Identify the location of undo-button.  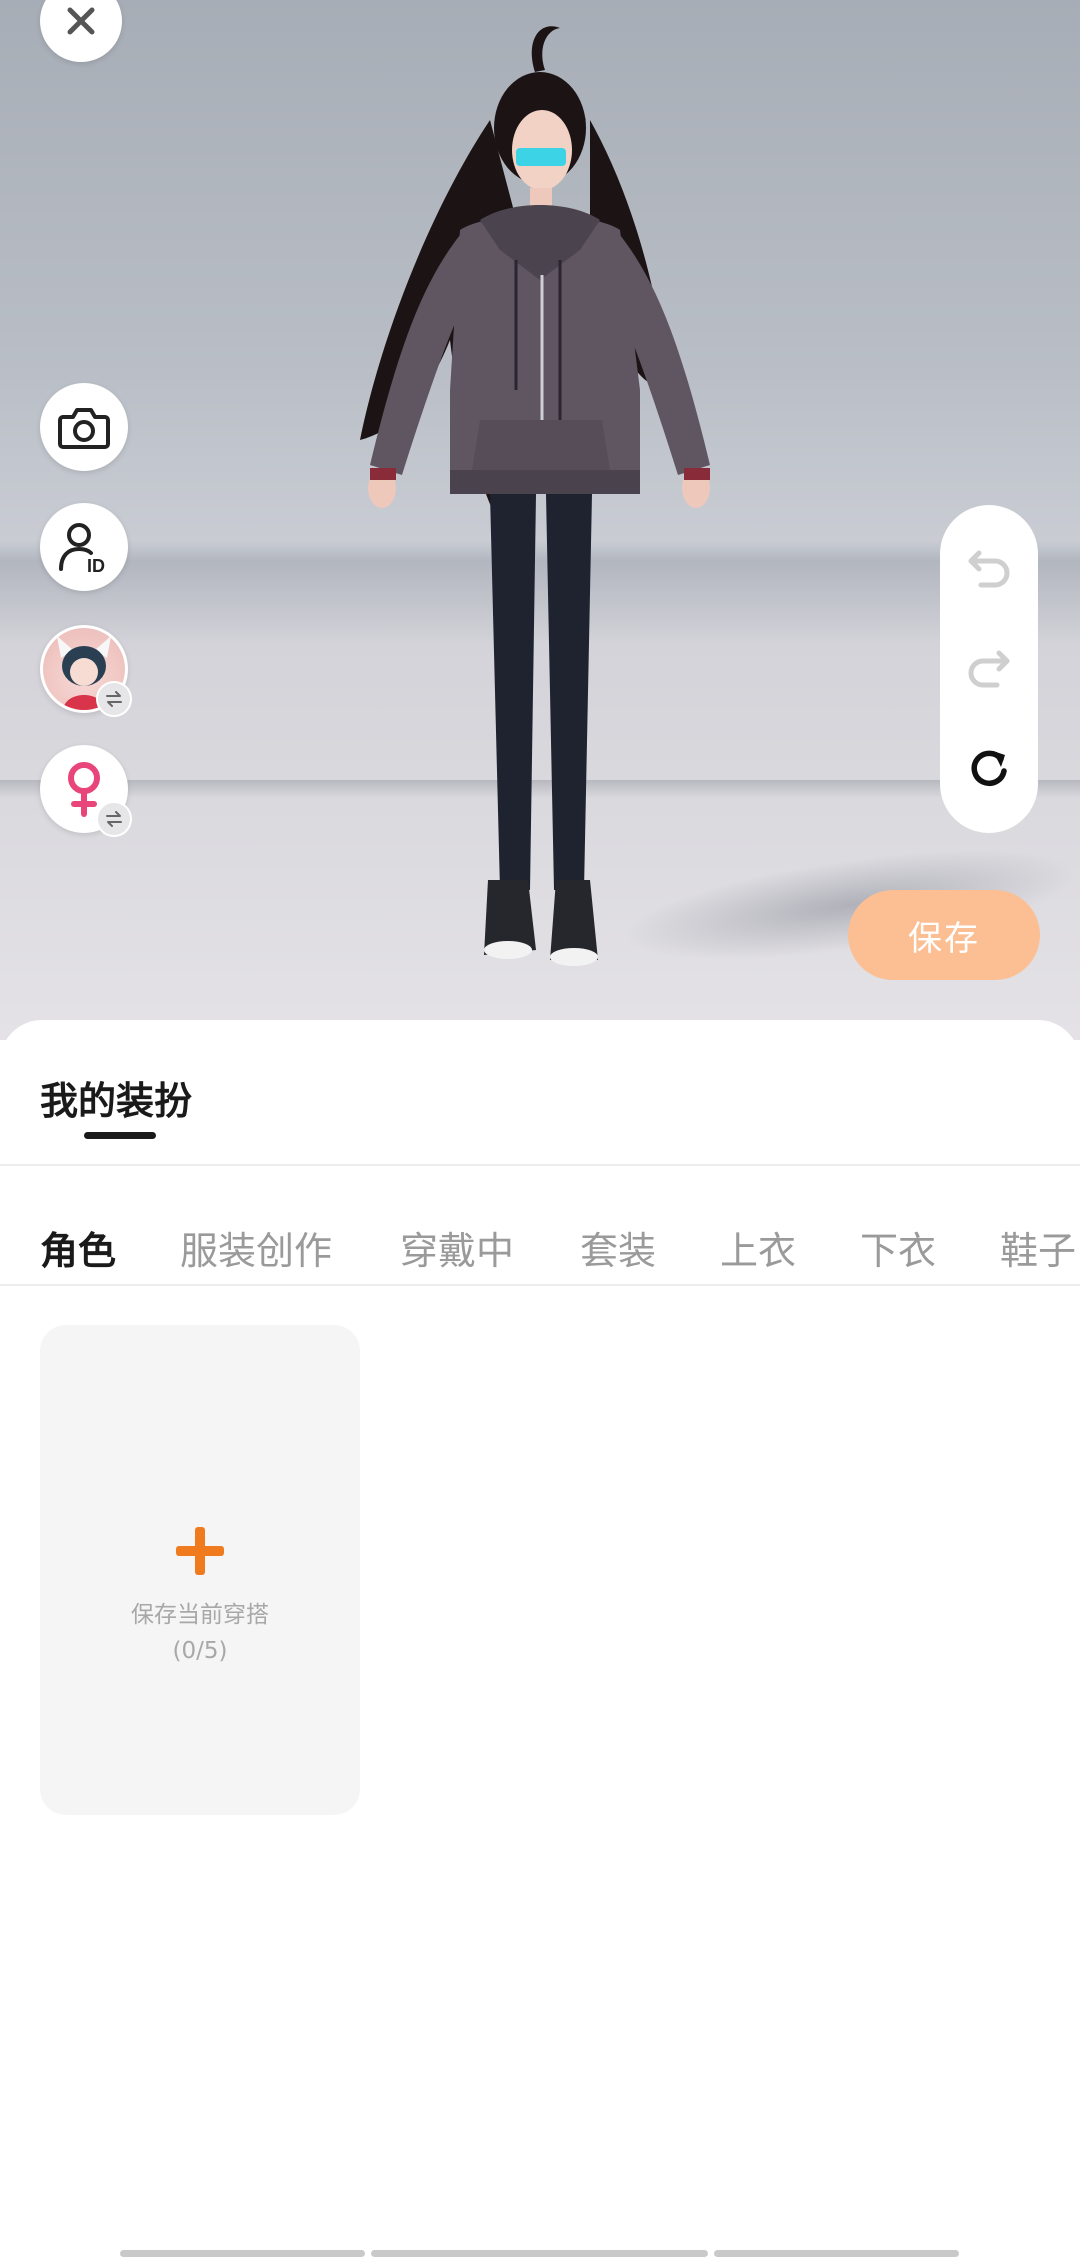
(989, 569).